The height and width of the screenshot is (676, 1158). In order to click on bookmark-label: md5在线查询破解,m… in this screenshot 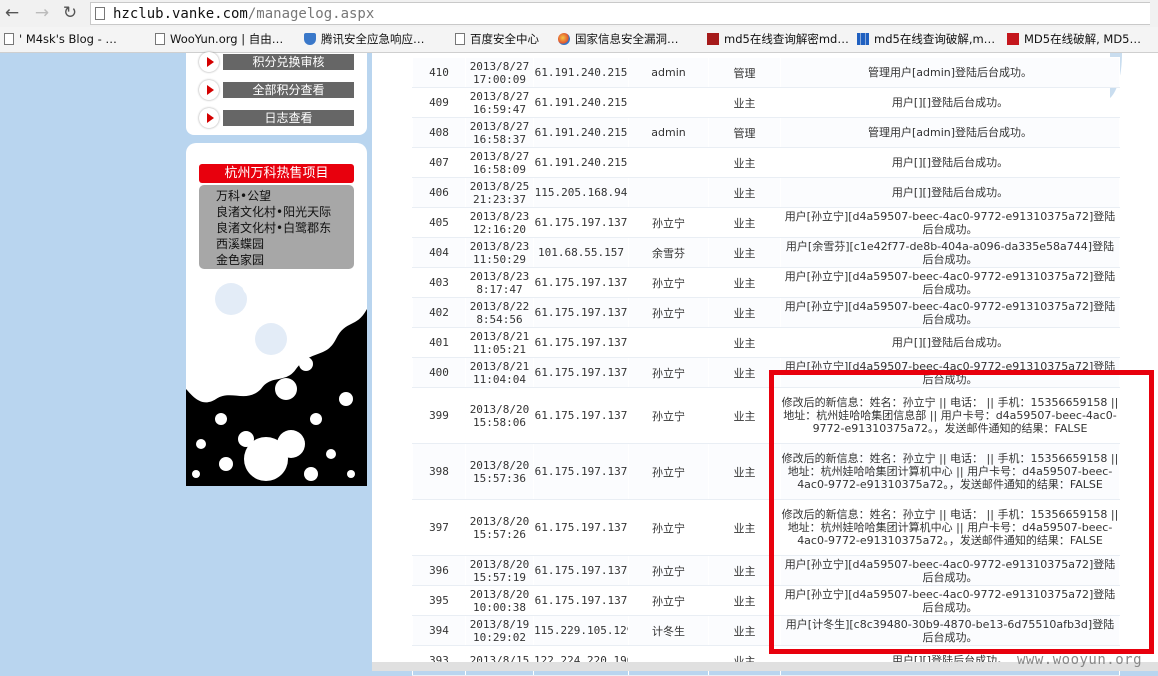, I will do `click(935, 39)`.